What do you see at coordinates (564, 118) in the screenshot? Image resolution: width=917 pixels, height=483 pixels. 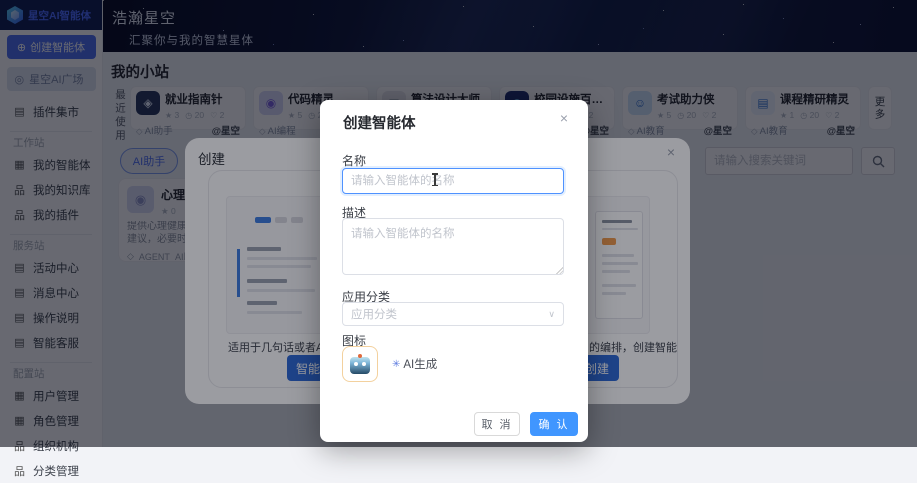 I see `close-icon: ×` at bounding box center [564, 118].